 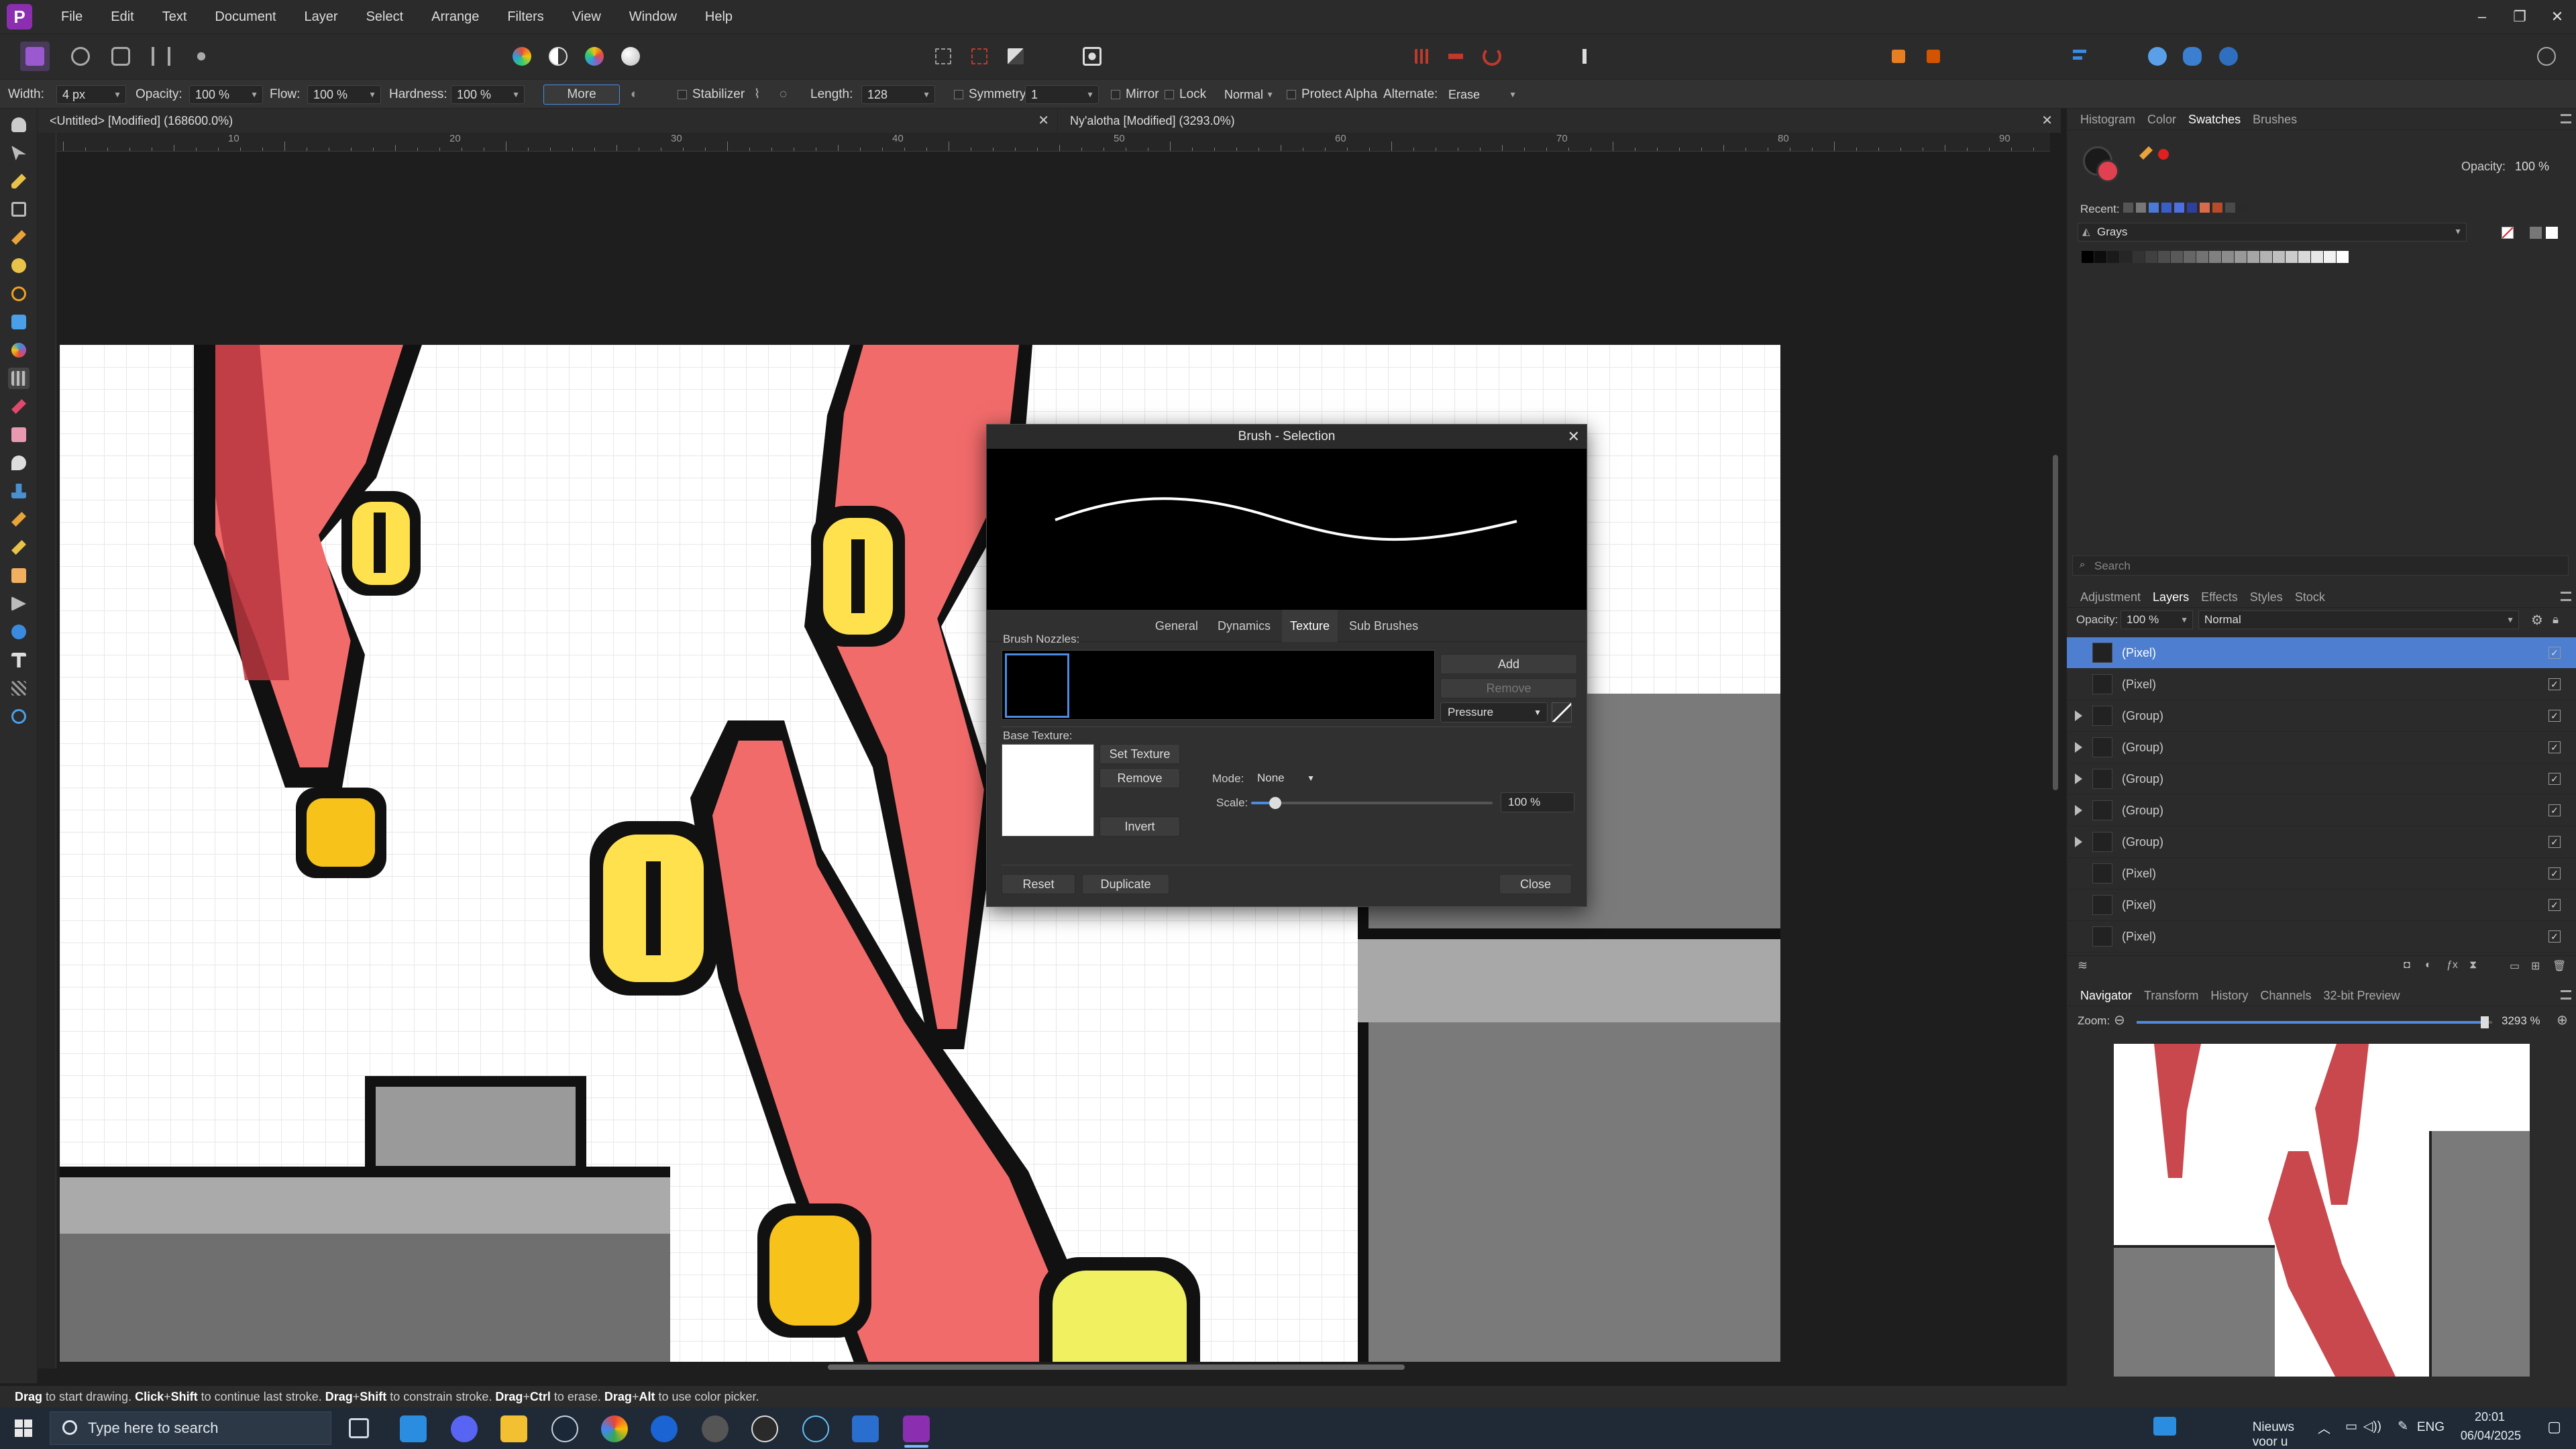 What do you see at coordinates (2164, 1426) in the screenshot?
I see `news-widget-icon` at bounding box center [2164, 1426].